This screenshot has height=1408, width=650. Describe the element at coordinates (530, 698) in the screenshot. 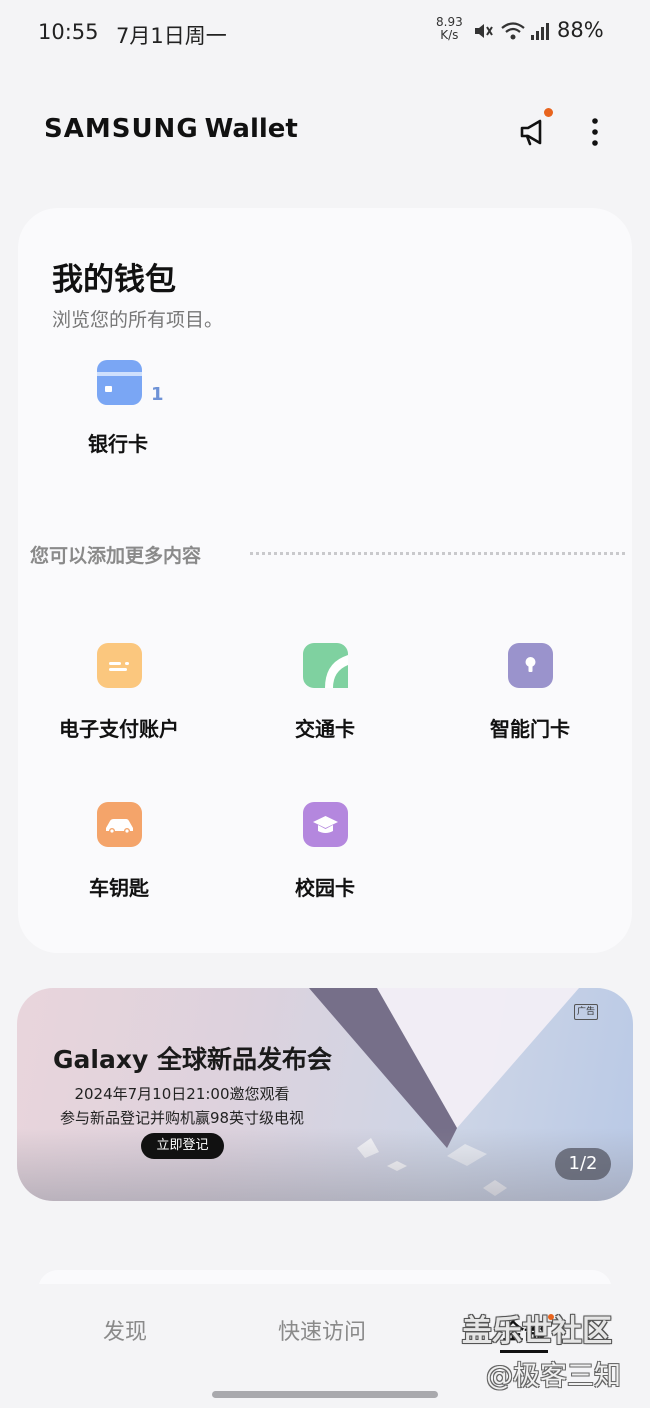

I see `add-smart-key: 智能门卡` at that location.